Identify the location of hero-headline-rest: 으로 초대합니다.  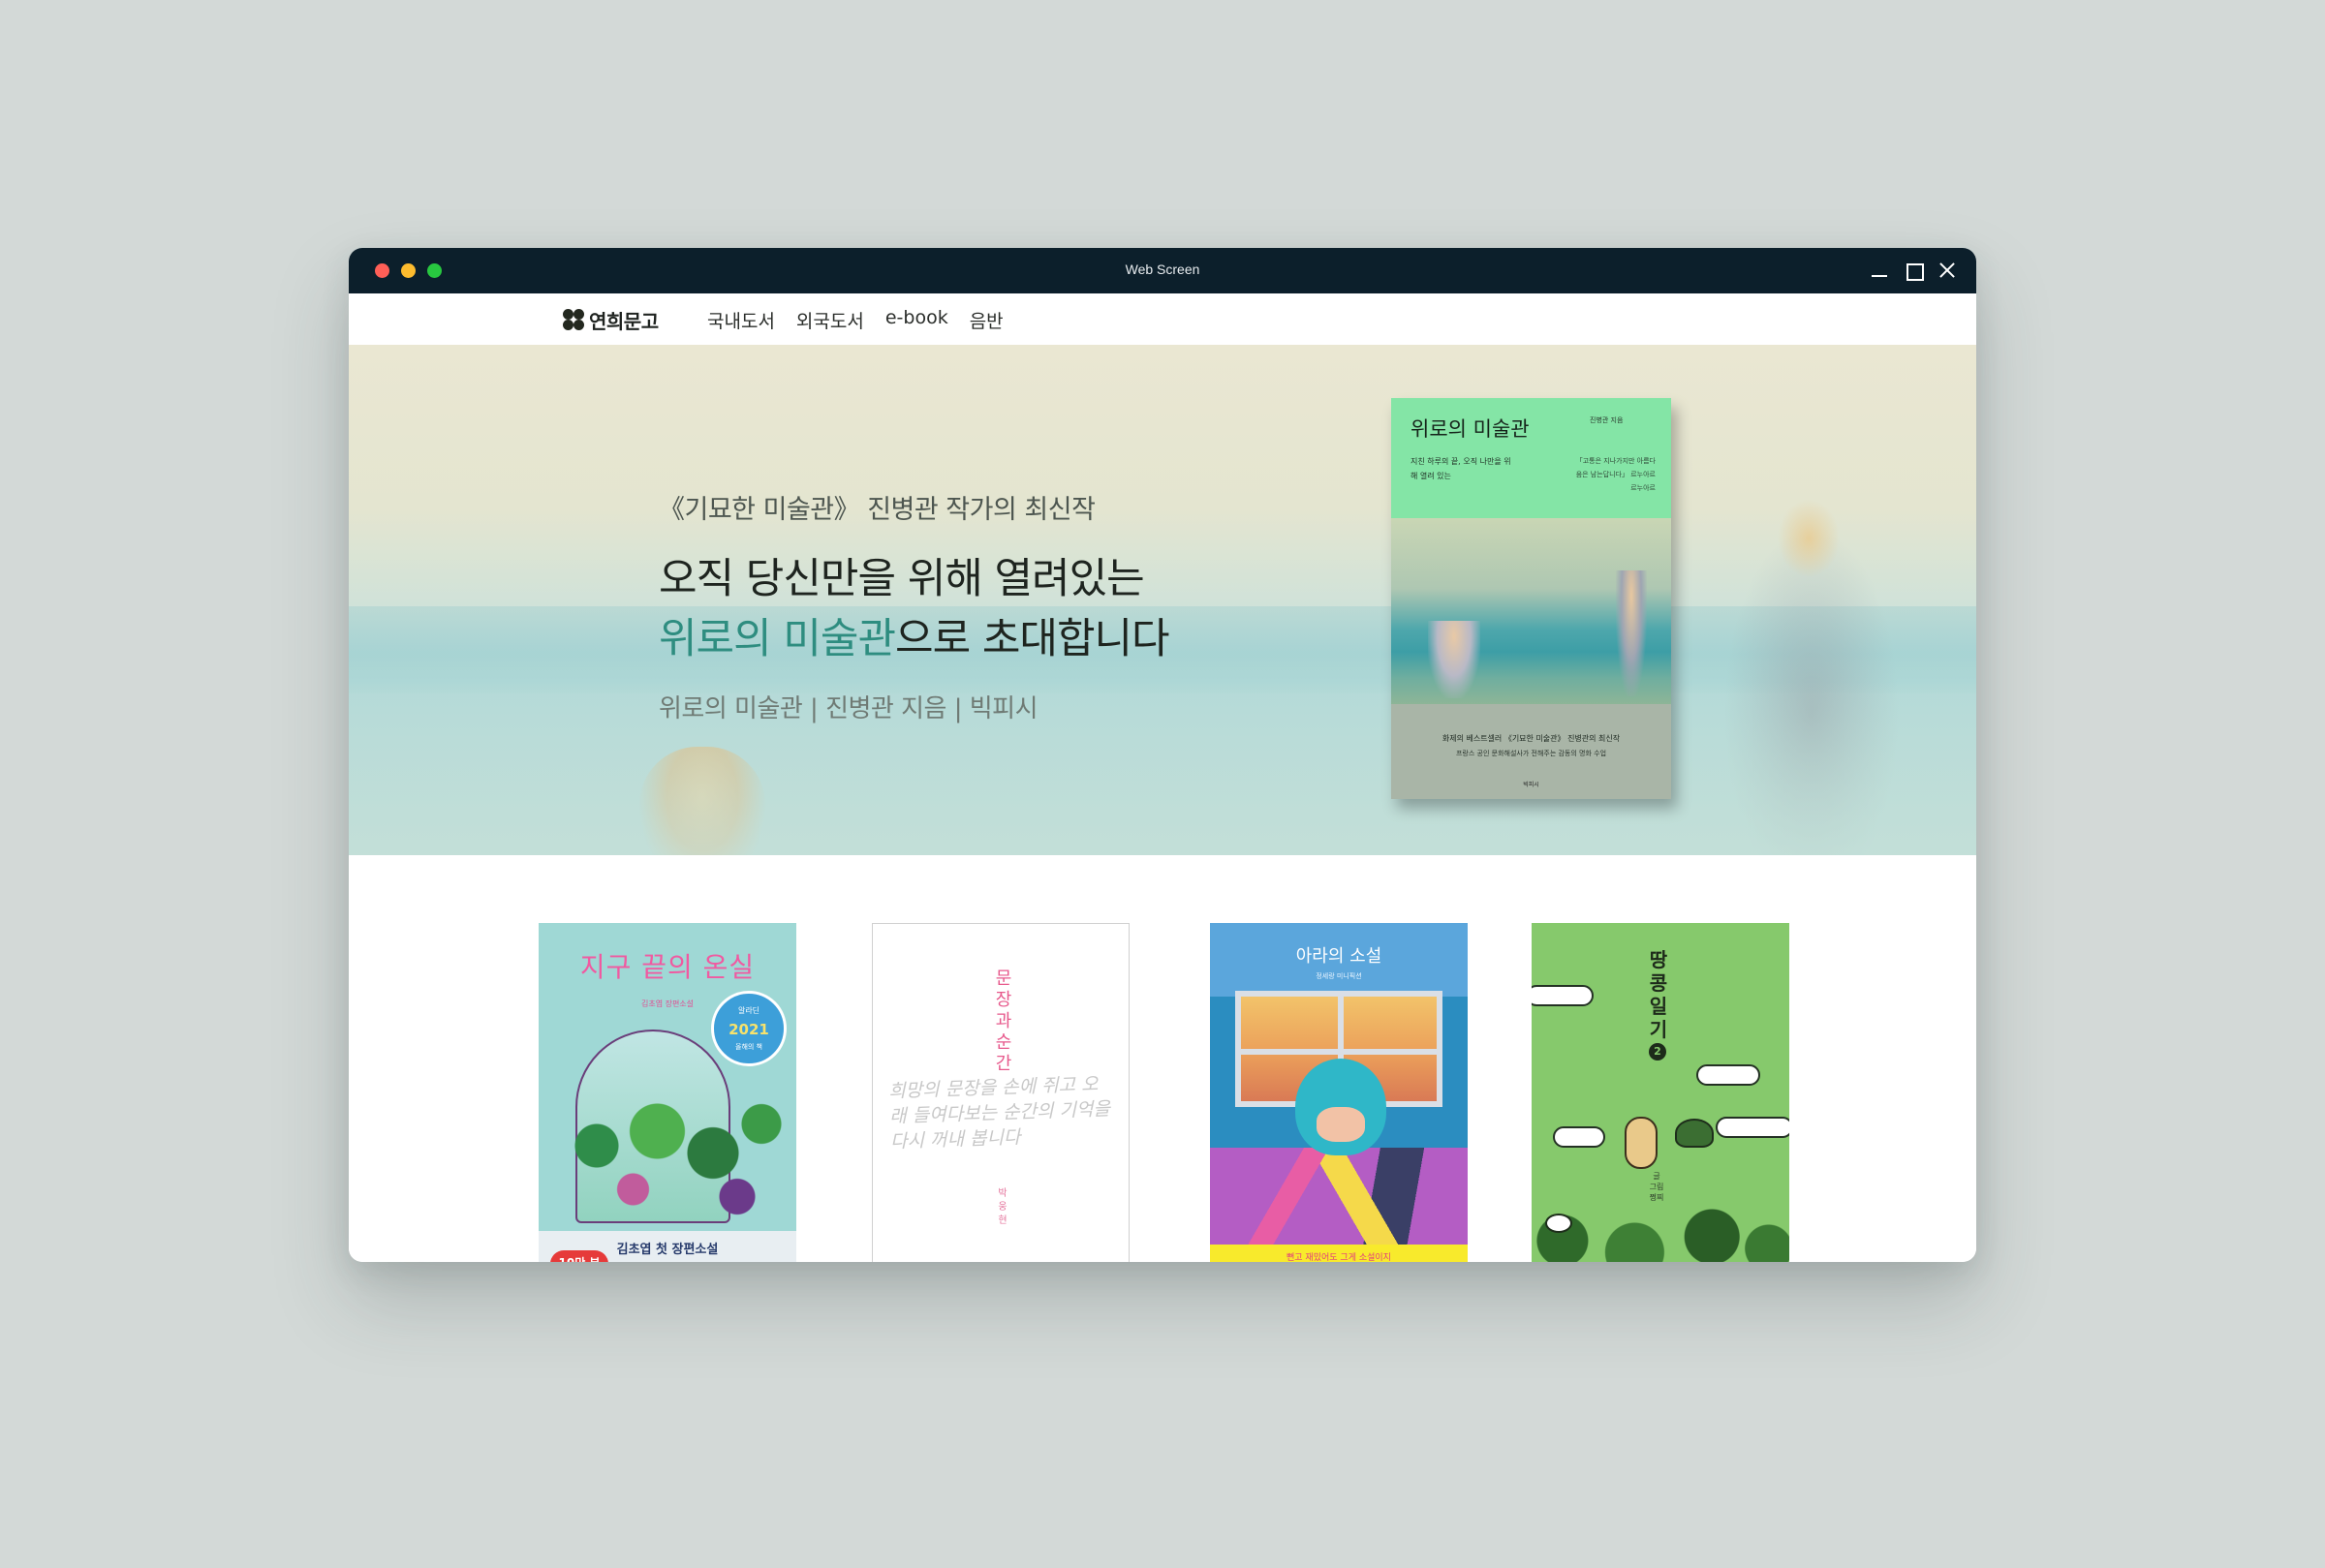
(1032, 639).